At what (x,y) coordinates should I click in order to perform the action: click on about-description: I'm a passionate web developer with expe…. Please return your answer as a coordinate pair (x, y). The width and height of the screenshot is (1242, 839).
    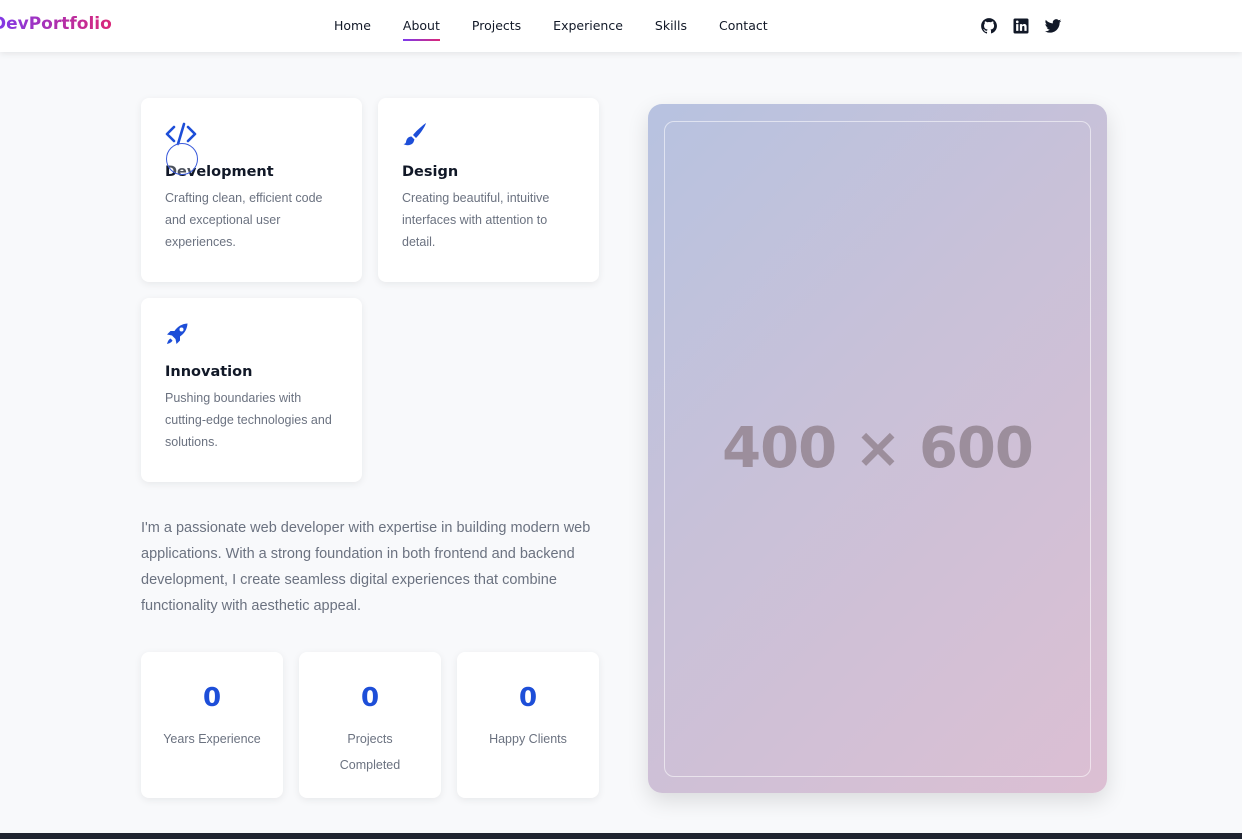
    Looking at the image, I should click on (366, 567).